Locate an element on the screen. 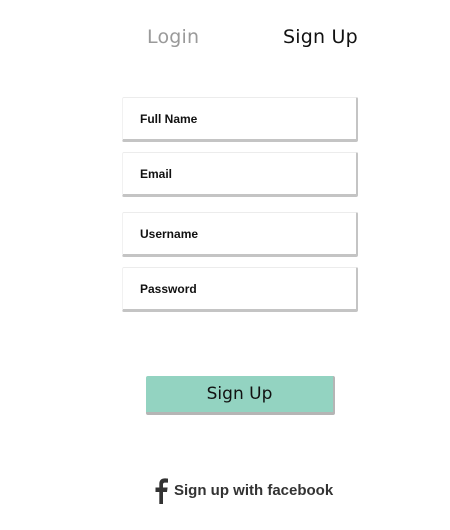  facebook-icon is located at coordinates (161, 491).